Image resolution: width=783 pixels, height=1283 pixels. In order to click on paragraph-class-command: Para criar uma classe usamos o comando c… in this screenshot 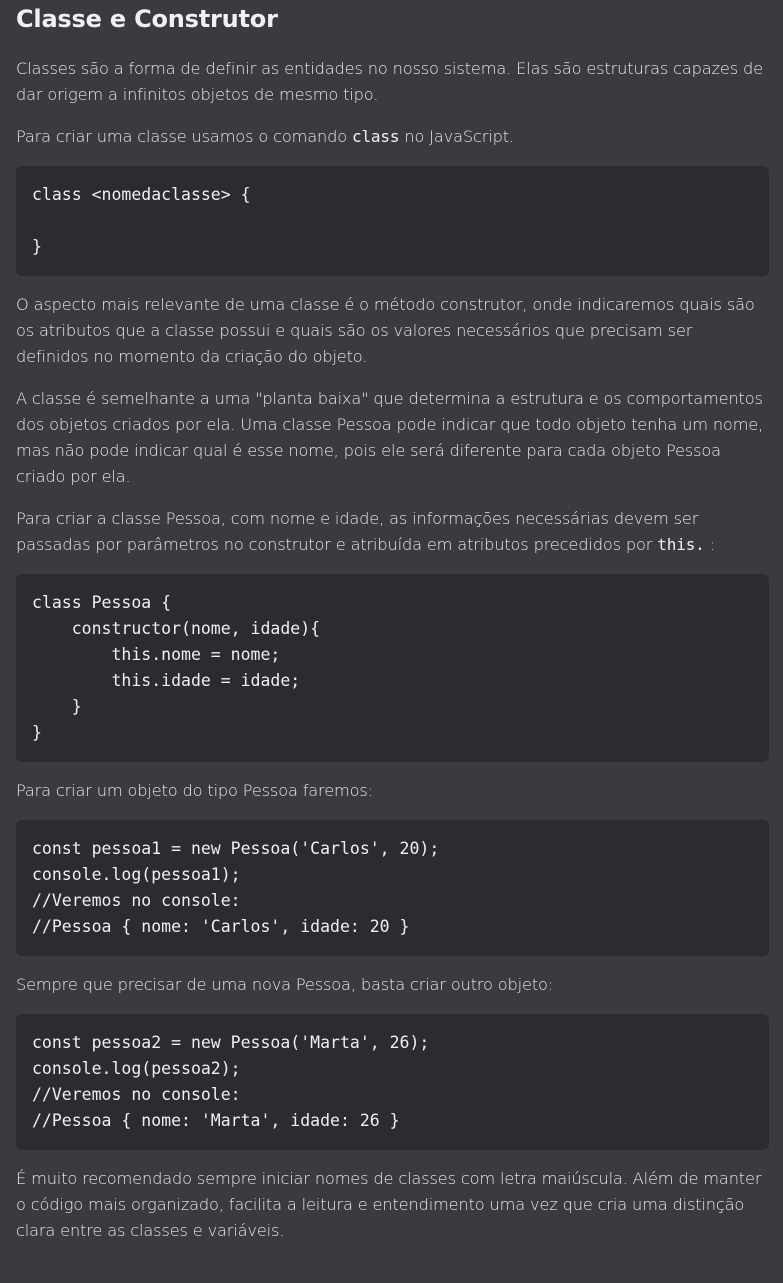, I will do `click(392, 137)`.